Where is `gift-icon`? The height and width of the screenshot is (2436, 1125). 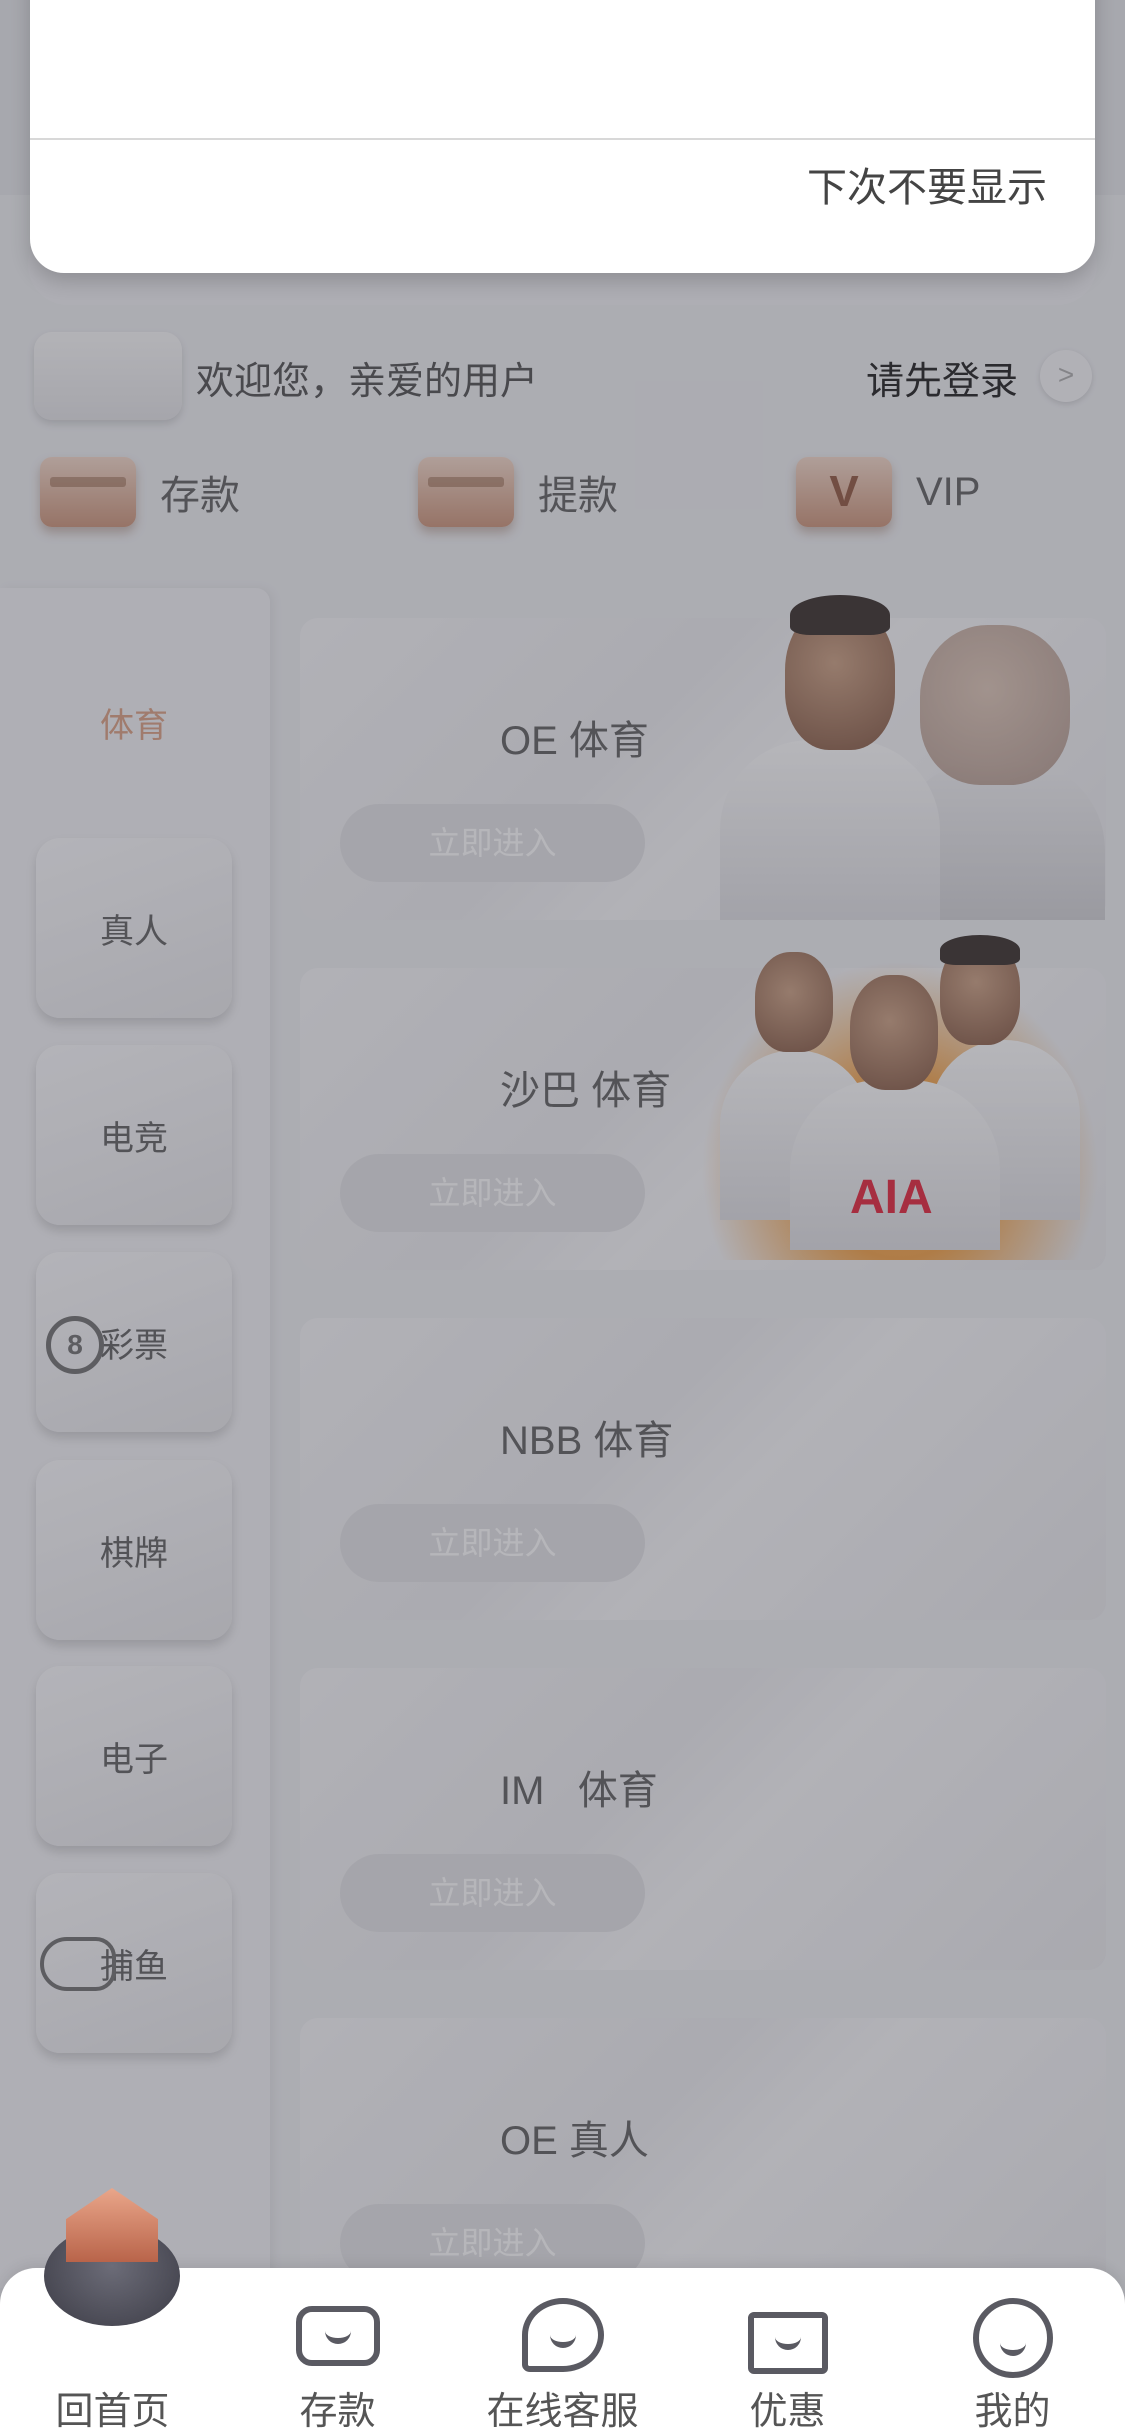
gift-icon is located at coordinates (787, 2343).